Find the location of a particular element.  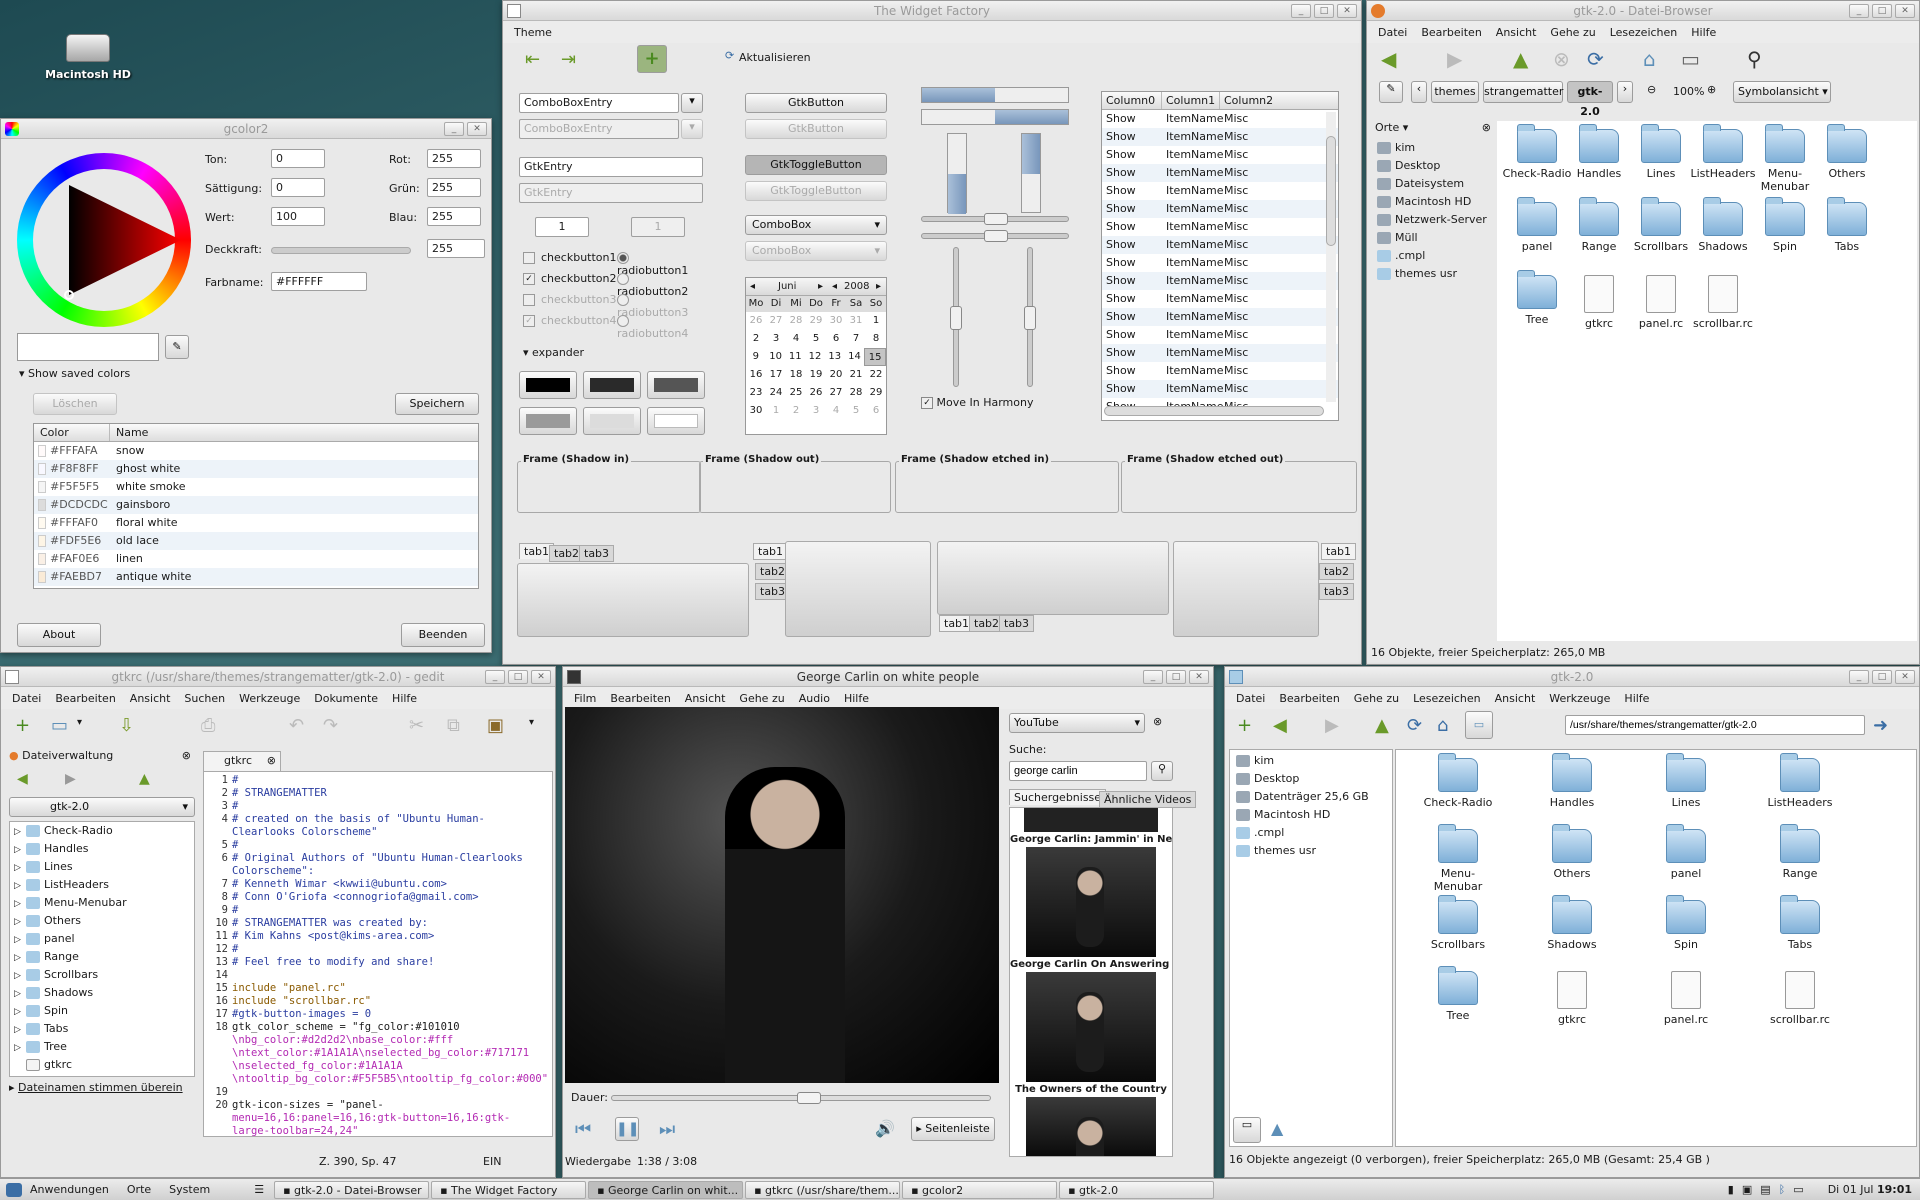

document-tab: gtkrc ⊗ is located at coordinates (242, 761).